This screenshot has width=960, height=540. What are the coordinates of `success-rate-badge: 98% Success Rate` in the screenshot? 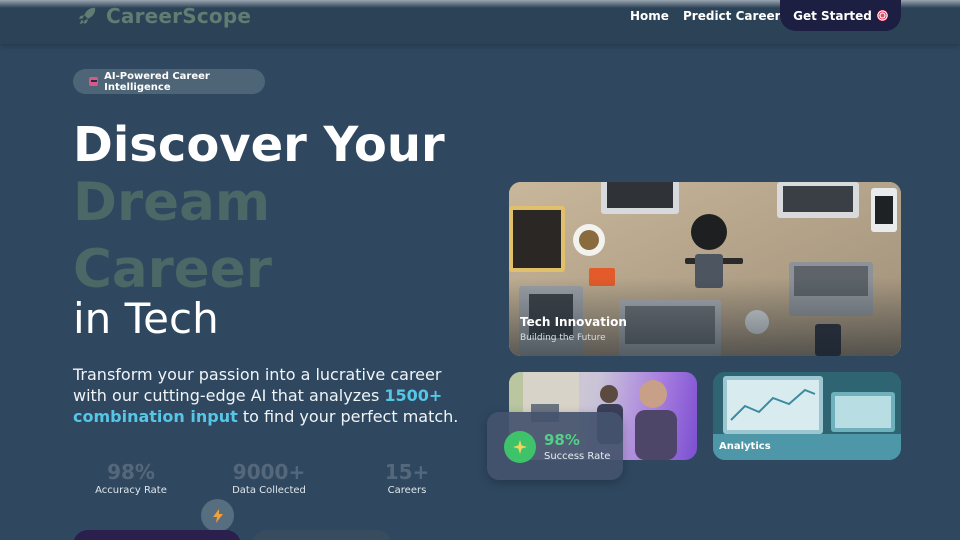 It's located at (555, 446).